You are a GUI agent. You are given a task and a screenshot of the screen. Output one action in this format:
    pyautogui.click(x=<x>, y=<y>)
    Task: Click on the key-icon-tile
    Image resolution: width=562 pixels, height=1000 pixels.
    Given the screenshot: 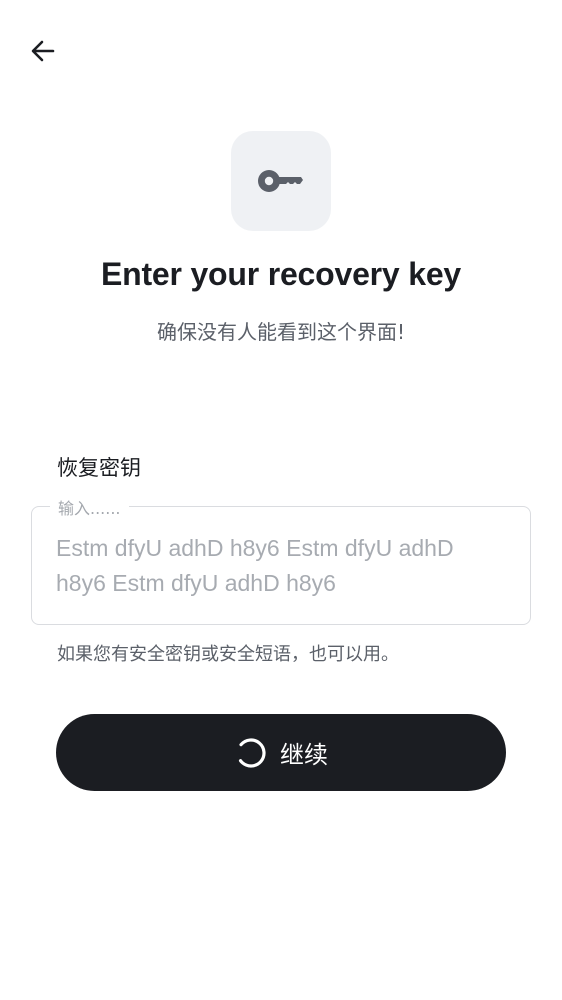 What is the action you would take?
    pyautogui.click(x=281, y=181)
    